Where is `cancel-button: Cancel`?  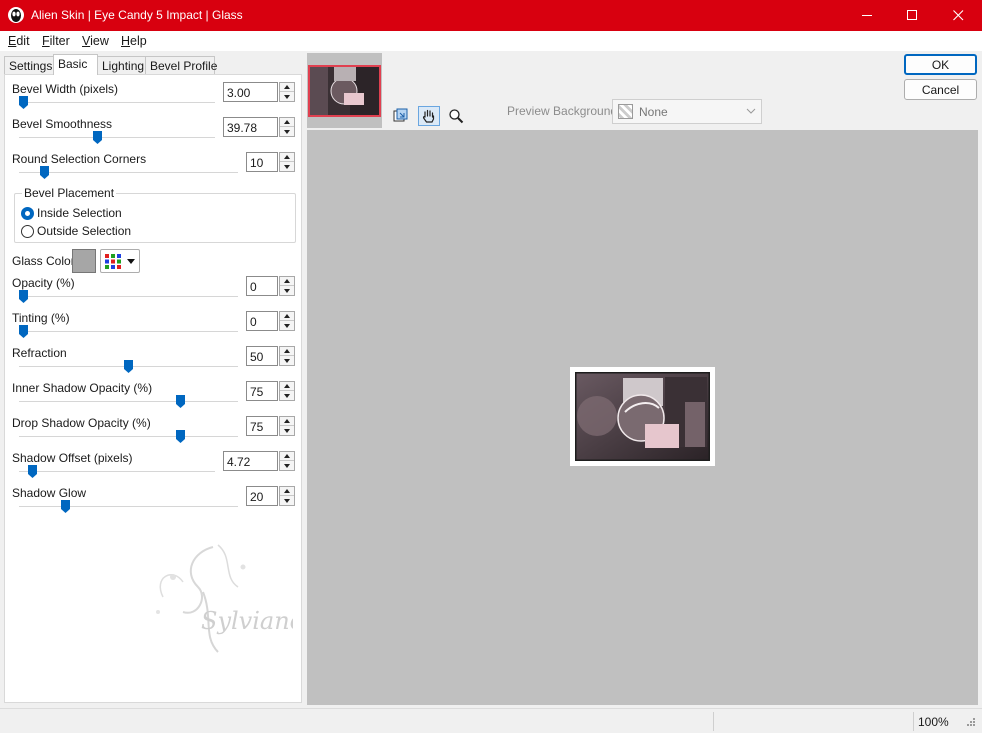 cancel-button: Cancel is located at coordinates (940, 89).